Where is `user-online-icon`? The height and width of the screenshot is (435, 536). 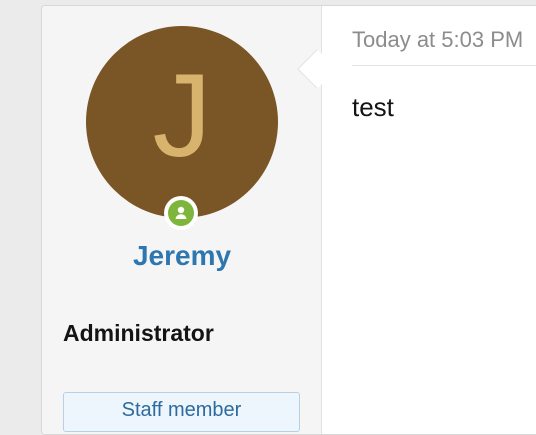 user-online-icon is located at coordinates (181, 213).